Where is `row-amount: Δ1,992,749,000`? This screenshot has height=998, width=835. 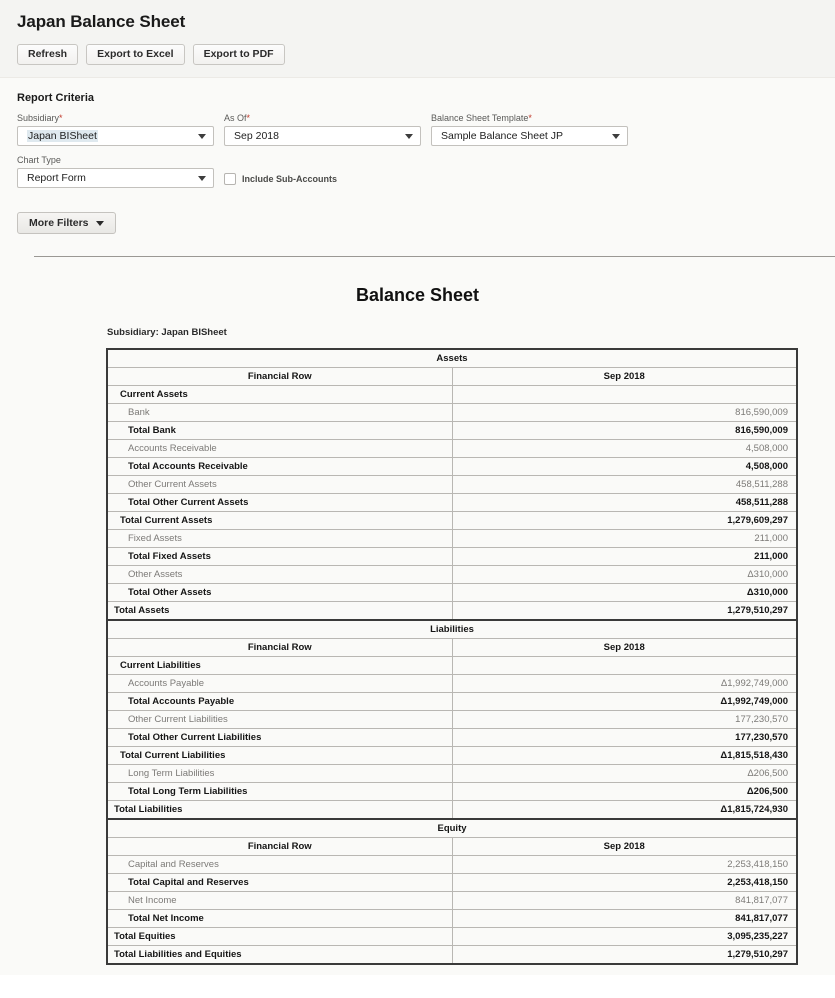 row-amount: Δ1,992,749,000 is located at coordinates (624, 683).